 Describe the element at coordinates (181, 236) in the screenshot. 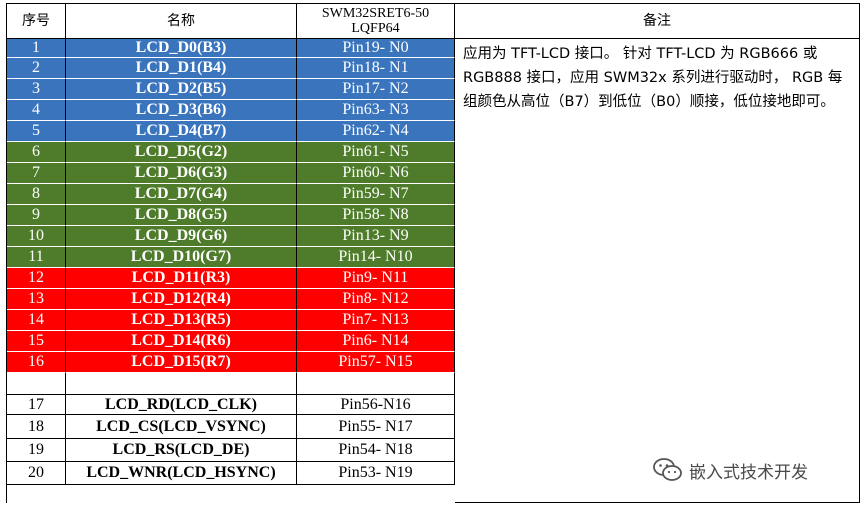

I see `row-signal-name: LCD_D9(G6)` at that location.